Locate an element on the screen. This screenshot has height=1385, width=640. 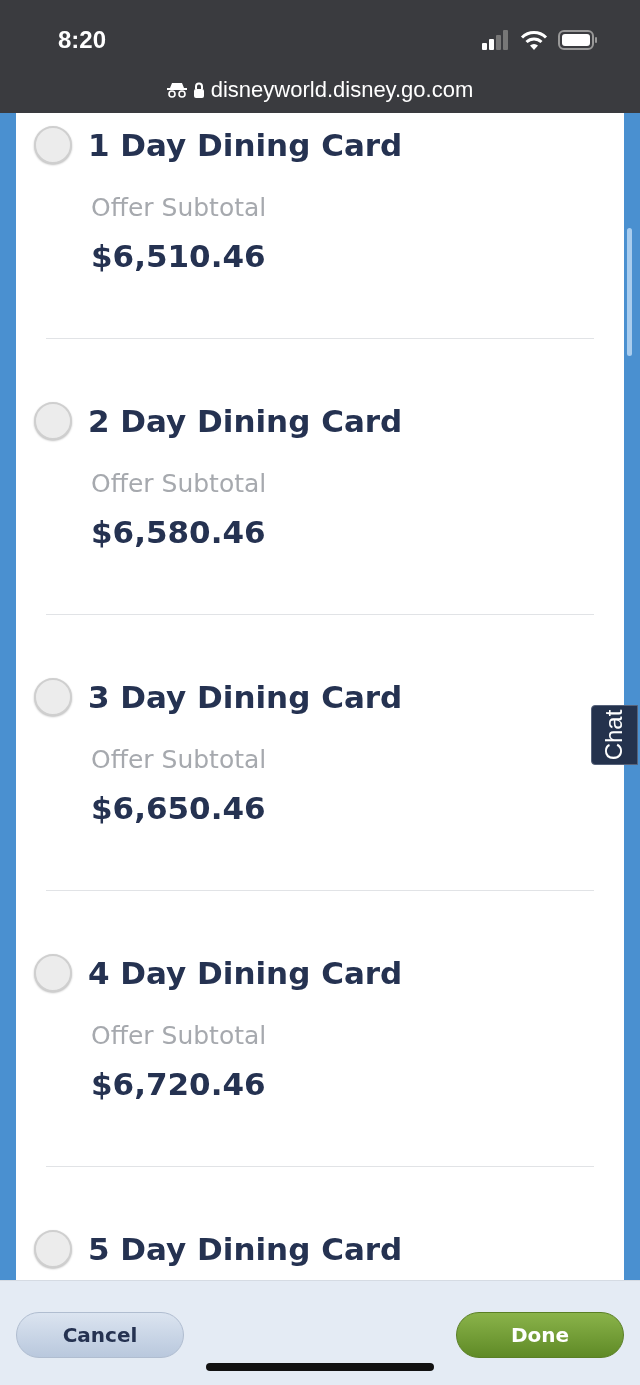
subtotal-price: $6,720.46 is located at coordinates (179, 1084).